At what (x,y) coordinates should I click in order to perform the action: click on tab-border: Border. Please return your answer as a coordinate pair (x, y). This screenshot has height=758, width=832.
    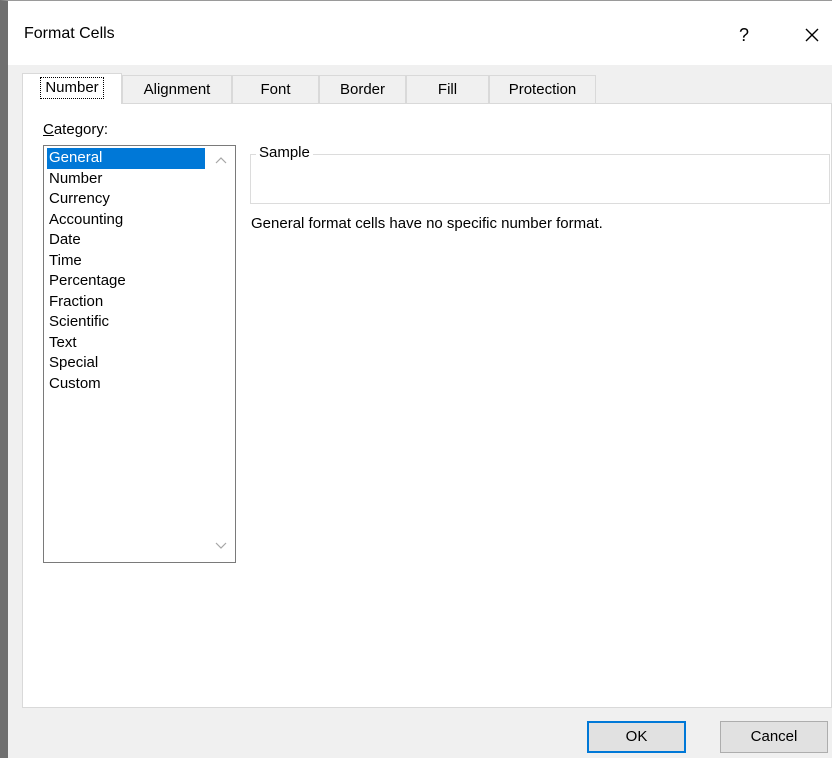
    Looking at the image, I should click on (362, 89).